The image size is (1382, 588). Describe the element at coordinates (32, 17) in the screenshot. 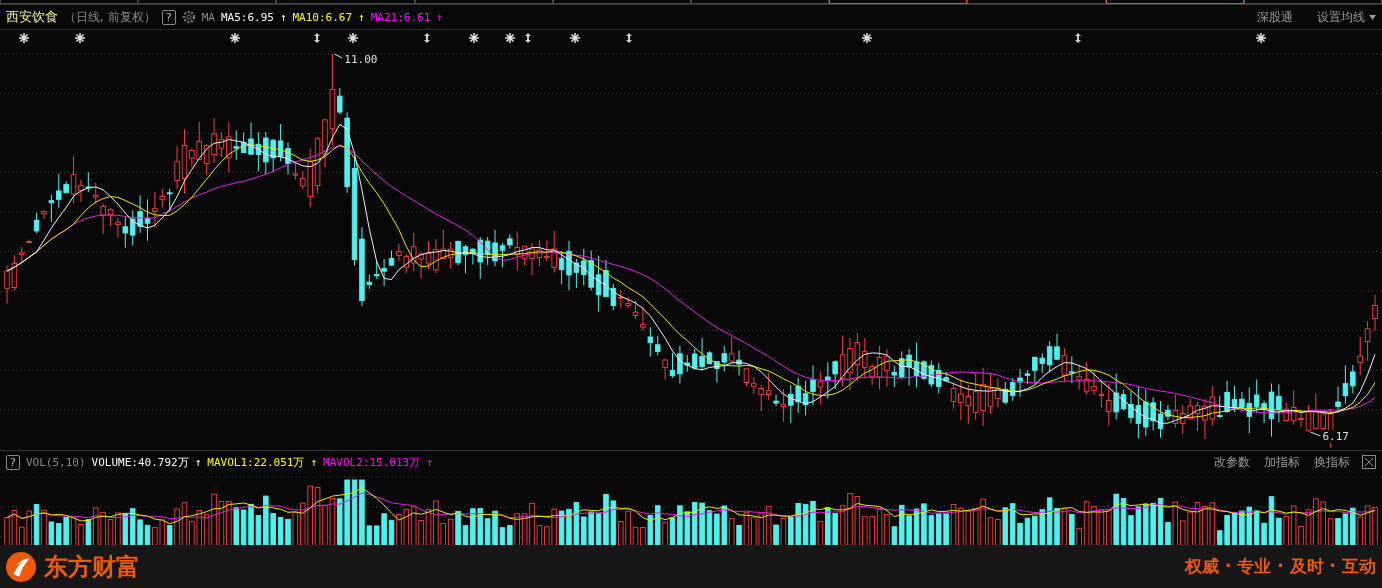

I see `stock-title: 西安饮食` at that location.